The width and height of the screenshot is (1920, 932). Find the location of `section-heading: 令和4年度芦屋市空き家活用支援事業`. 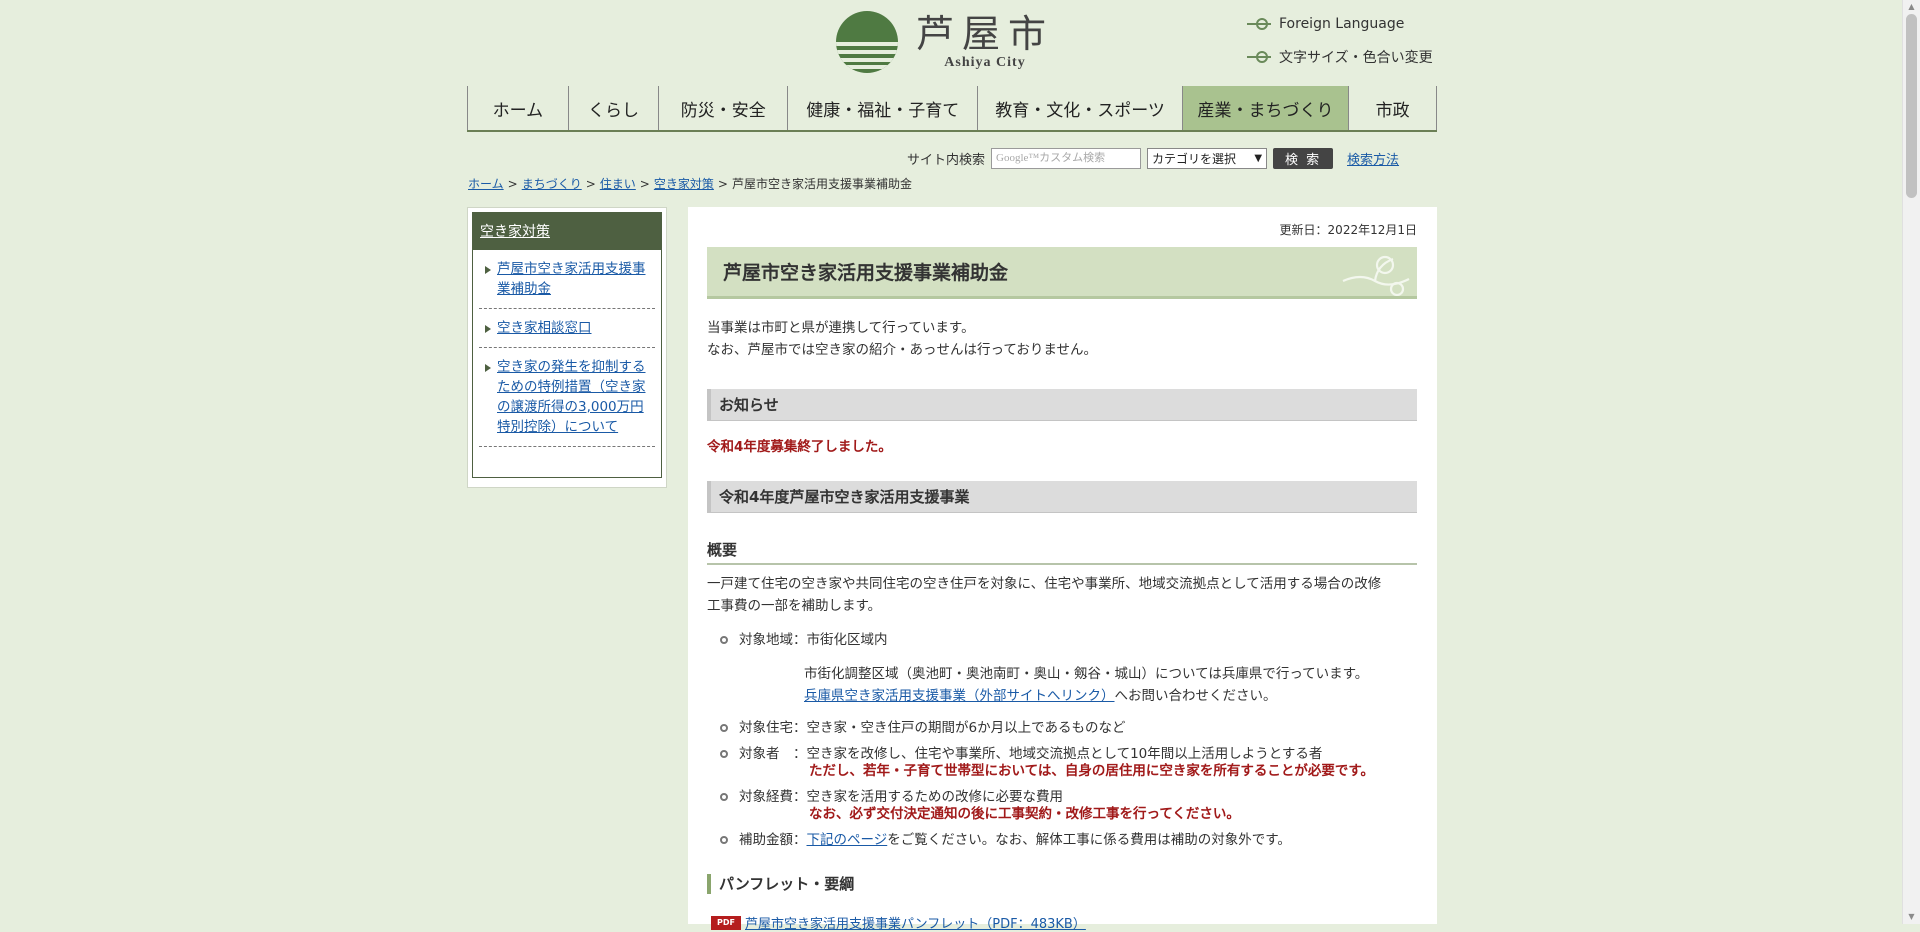

section-heading: 令和4年度芦屋市空き家活用支援事業 is located at coordinates (1062, 497).